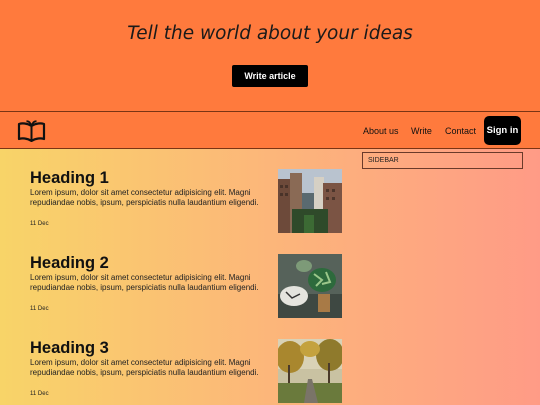 Image resolution: width=540 pixels, height=405 pixels. Describe the element at coordinates (381, 131) in the screenshot. I see `nav-link-about-us: About us` at that location.